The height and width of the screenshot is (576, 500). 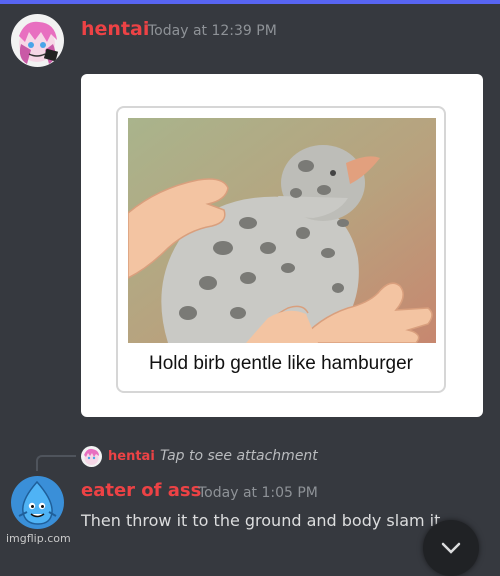 I want to click on image-caption: Hold birb gentle like hamburger, so click(x=281, y=363).